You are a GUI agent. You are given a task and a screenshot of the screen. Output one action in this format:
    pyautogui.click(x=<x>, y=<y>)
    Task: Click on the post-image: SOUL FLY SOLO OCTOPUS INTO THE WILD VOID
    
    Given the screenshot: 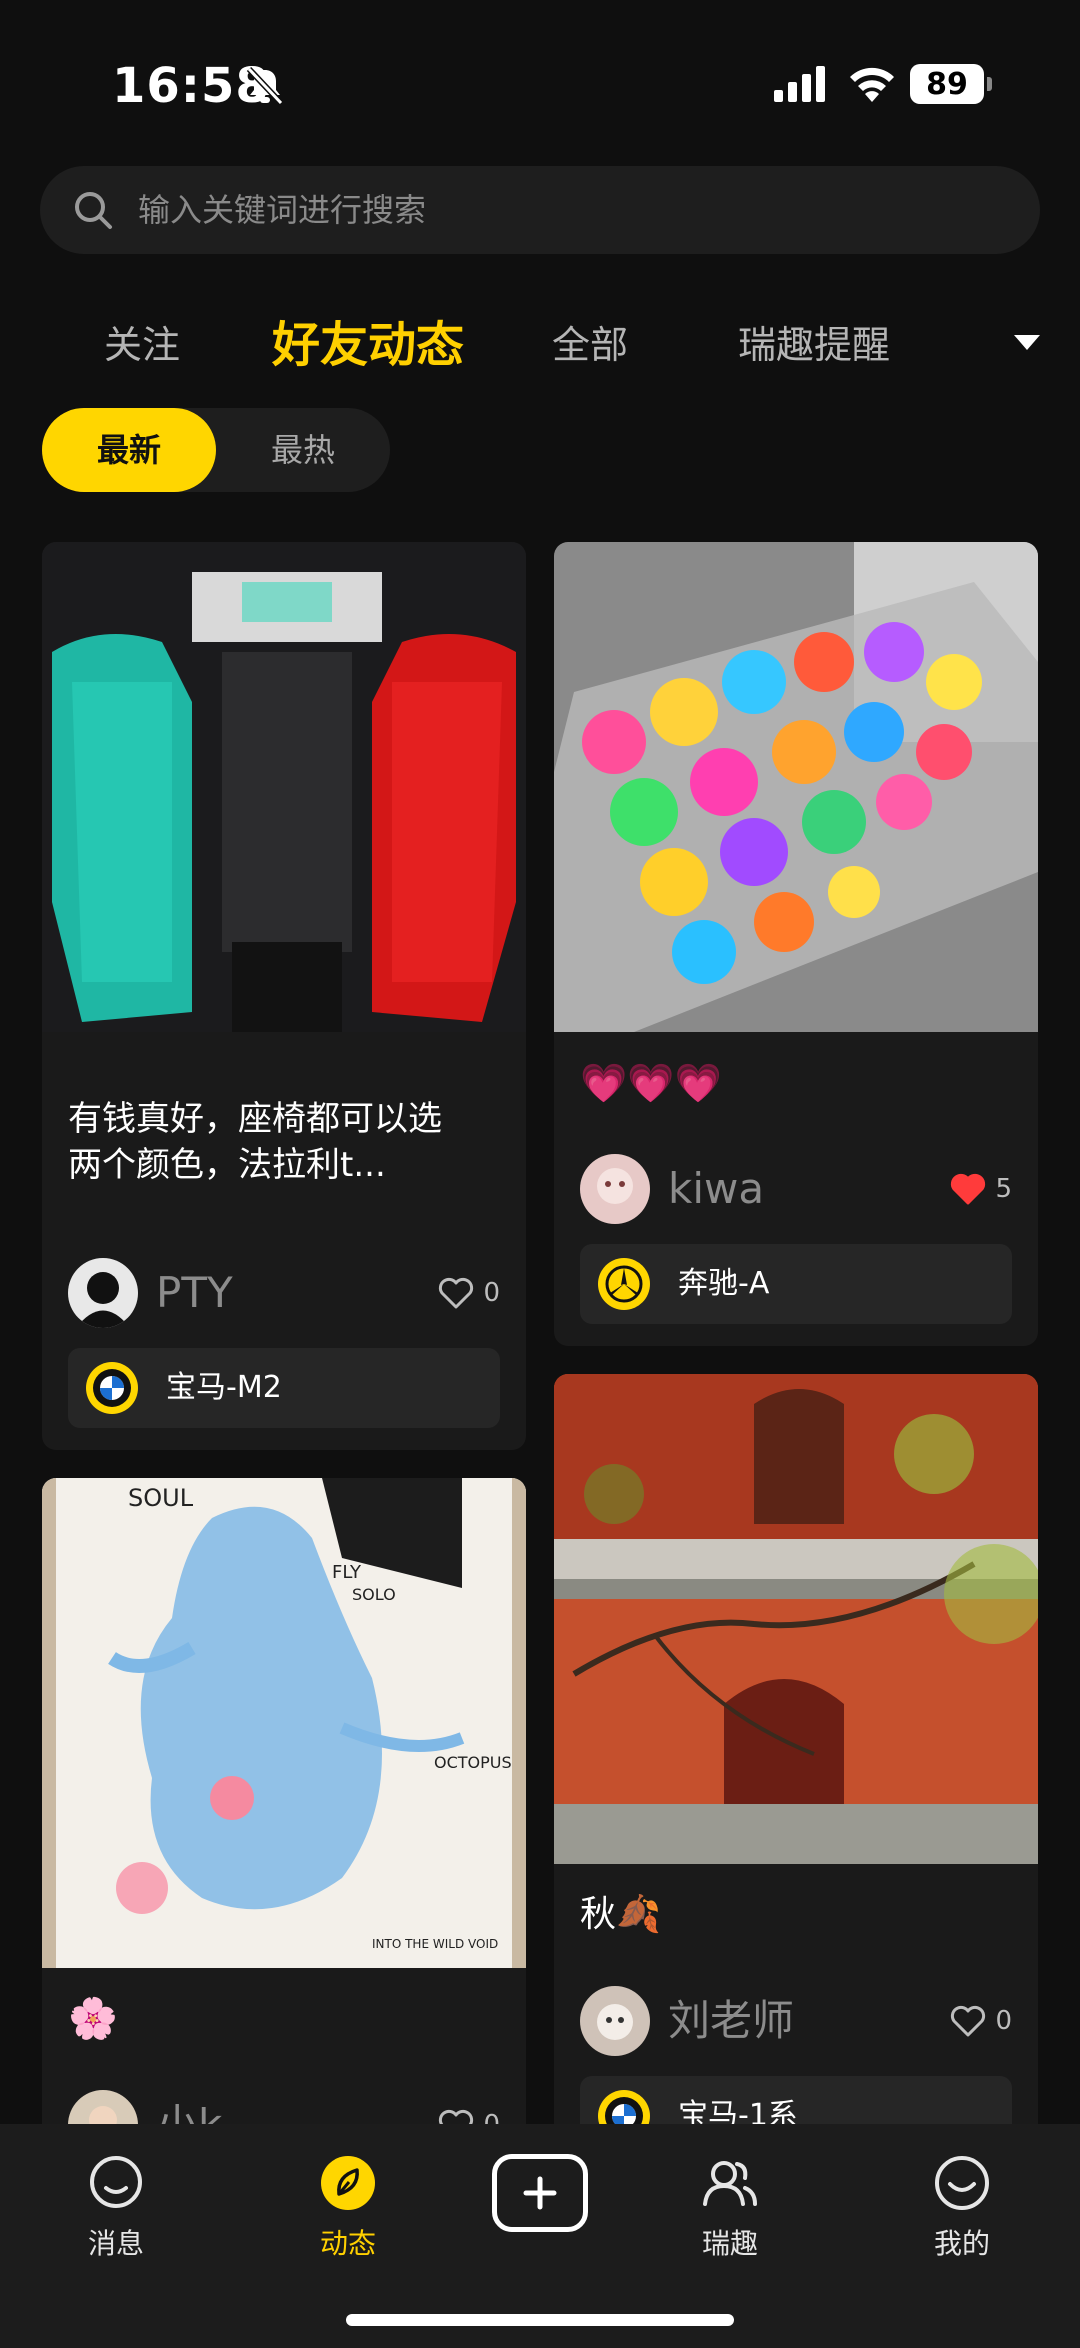 What is the action you would take?
    pyautogui.click(x=284, y=1723)
    